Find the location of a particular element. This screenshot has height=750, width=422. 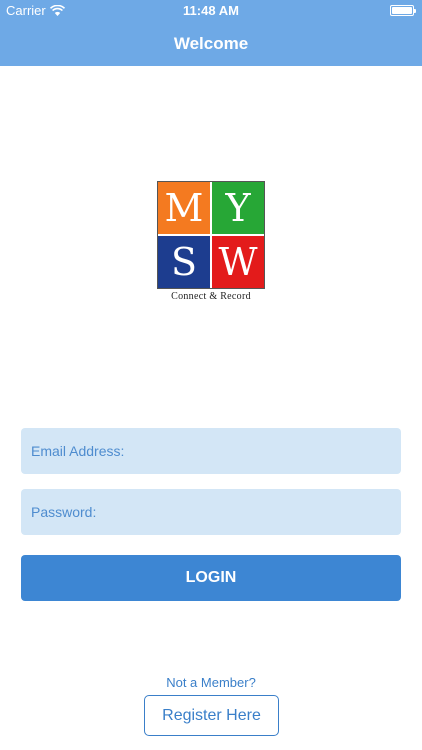

password-field is located at coordinates (211, 512).